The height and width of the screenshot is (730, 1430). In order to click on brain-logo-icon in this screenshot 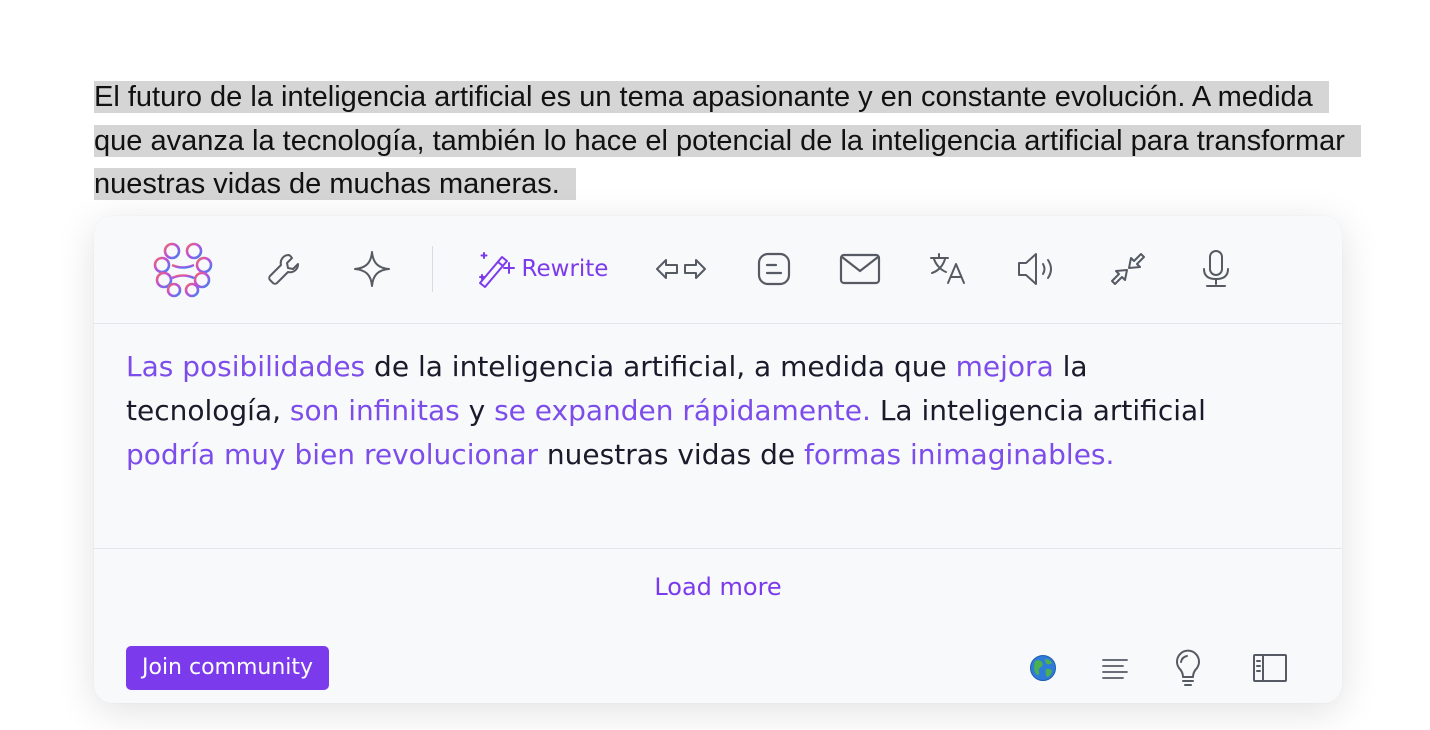, I will do `click(185, 270)`.